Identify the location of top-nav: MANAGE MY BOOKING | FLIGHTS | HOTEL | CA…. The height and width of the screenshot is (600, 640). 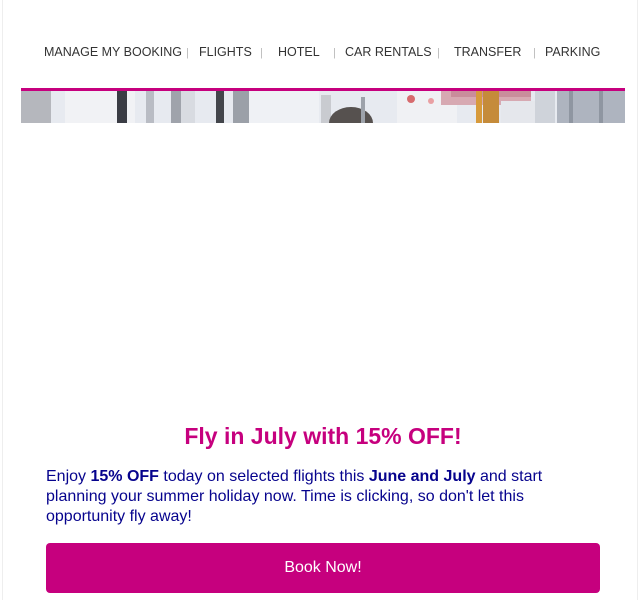
(321, 52).